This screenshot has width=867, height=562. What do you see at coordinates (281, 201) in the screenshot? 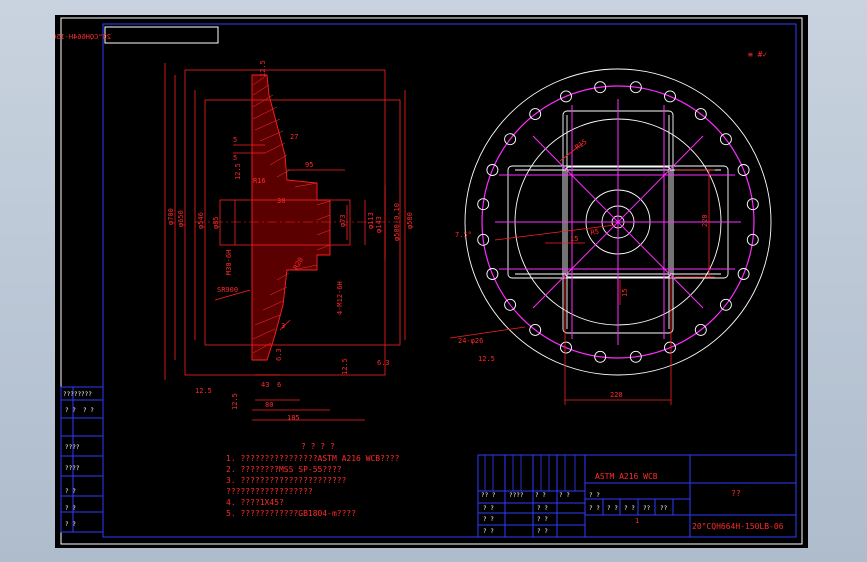
I see `svg-text: 30` at bounding box center [281, 201].